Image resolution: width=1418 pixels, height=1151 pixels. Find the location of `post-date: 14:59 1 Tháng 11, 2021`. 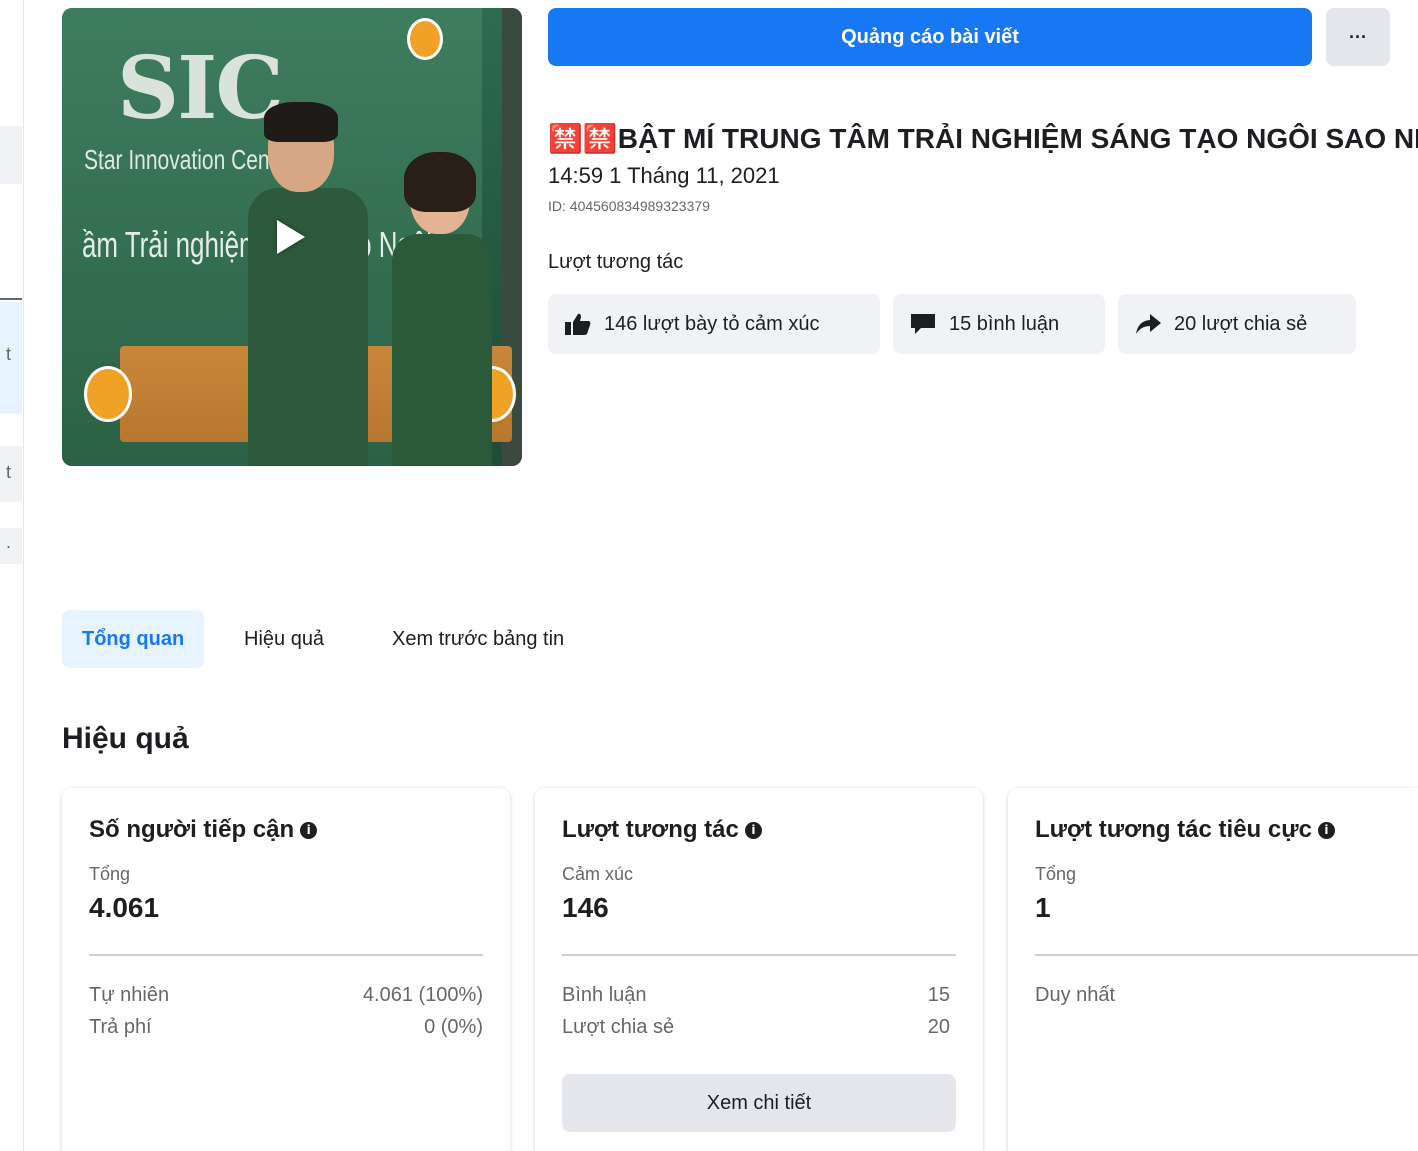

post-date: 14:59 1 Tháng 11, 2021 is located at coordinates (664, 175).